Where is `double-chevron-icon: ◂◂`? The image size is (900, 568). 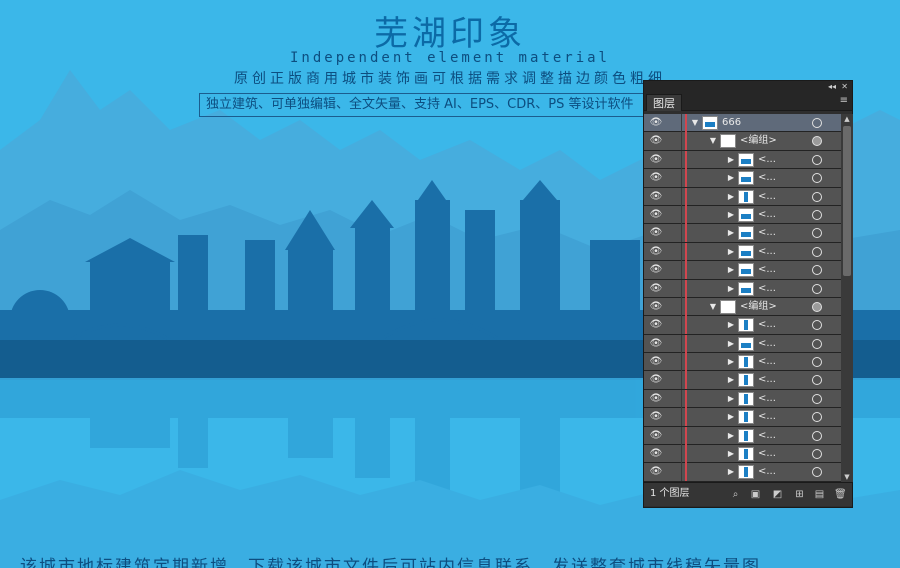
double-chevron-icon: ◂◂ is located at coordinates (832, 87).